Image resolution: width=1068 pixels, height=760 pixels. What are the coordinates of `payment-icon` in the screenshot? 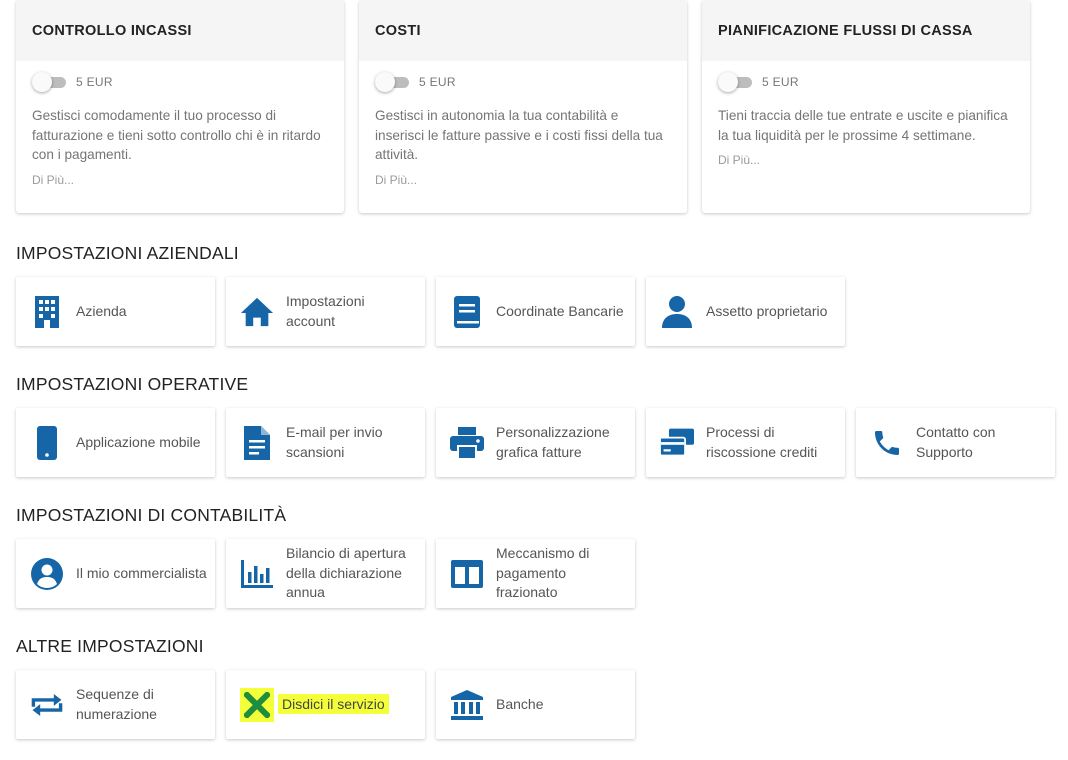 It's located at (677, 443).